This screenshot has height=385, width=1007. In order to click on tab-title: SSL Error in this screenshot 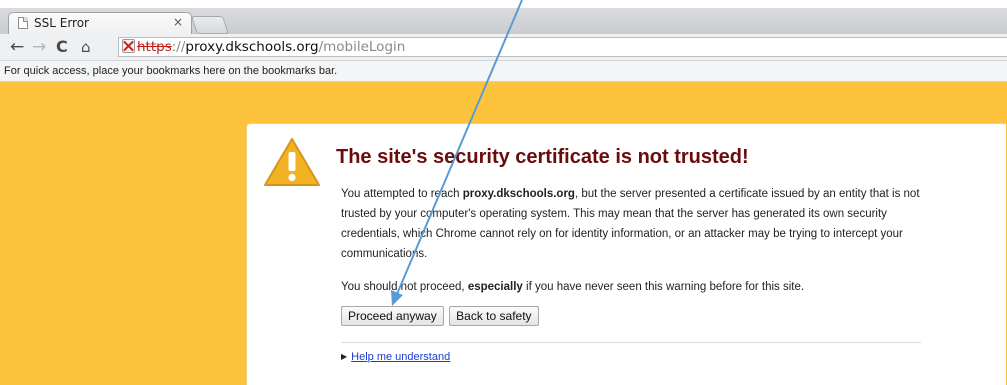, I will do `click(61, 23)`.